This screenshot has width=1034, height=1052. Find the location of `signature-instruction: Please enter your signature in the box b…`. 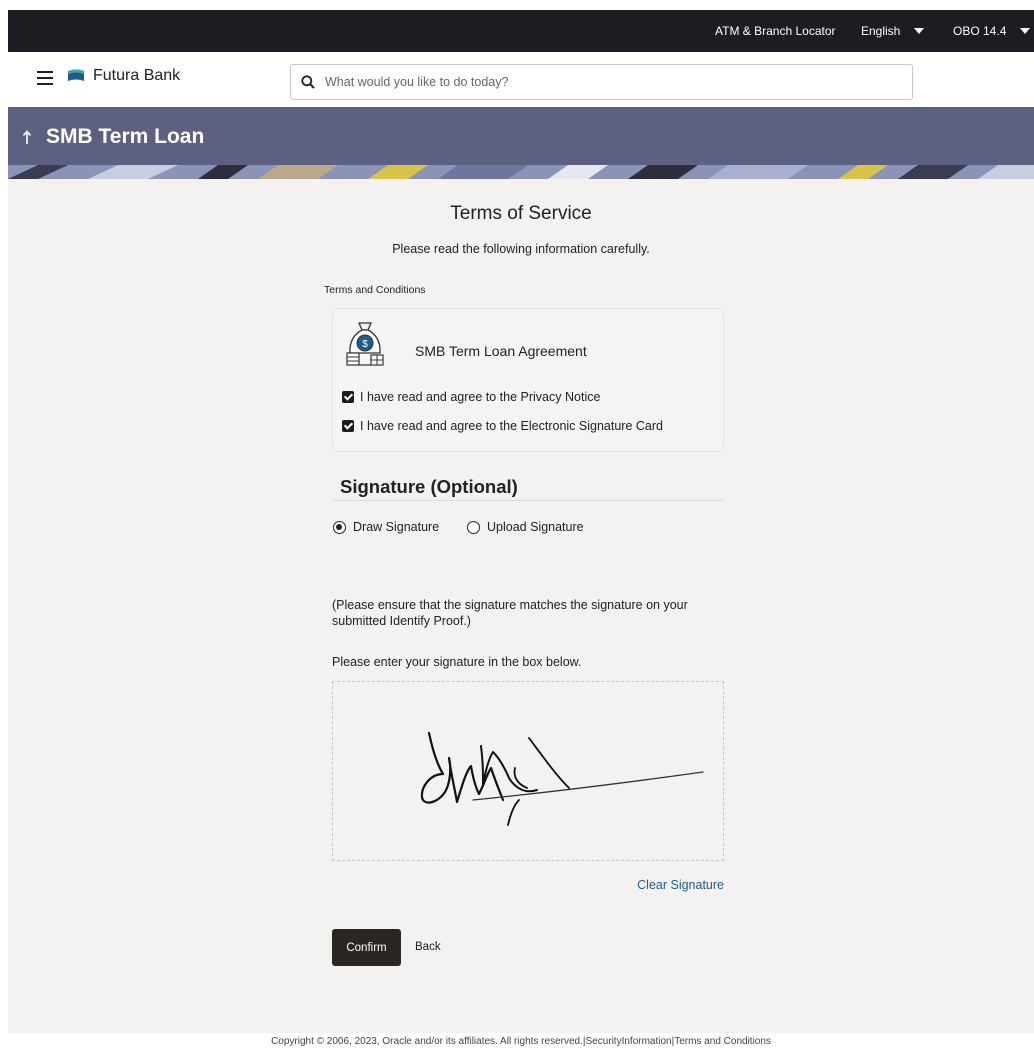

signature-instruction: Please enter your signature in the box b… is located at coordinates (457, 662).